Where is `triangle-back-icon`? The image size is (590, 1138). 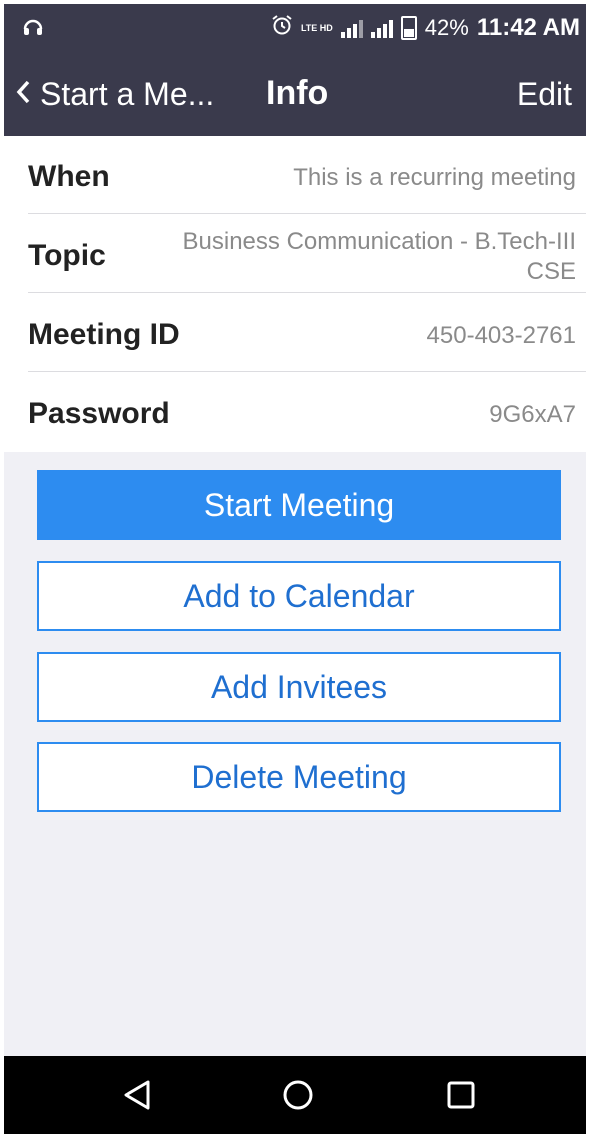 triangle-back-icon is located at coordinates (137, 1097).